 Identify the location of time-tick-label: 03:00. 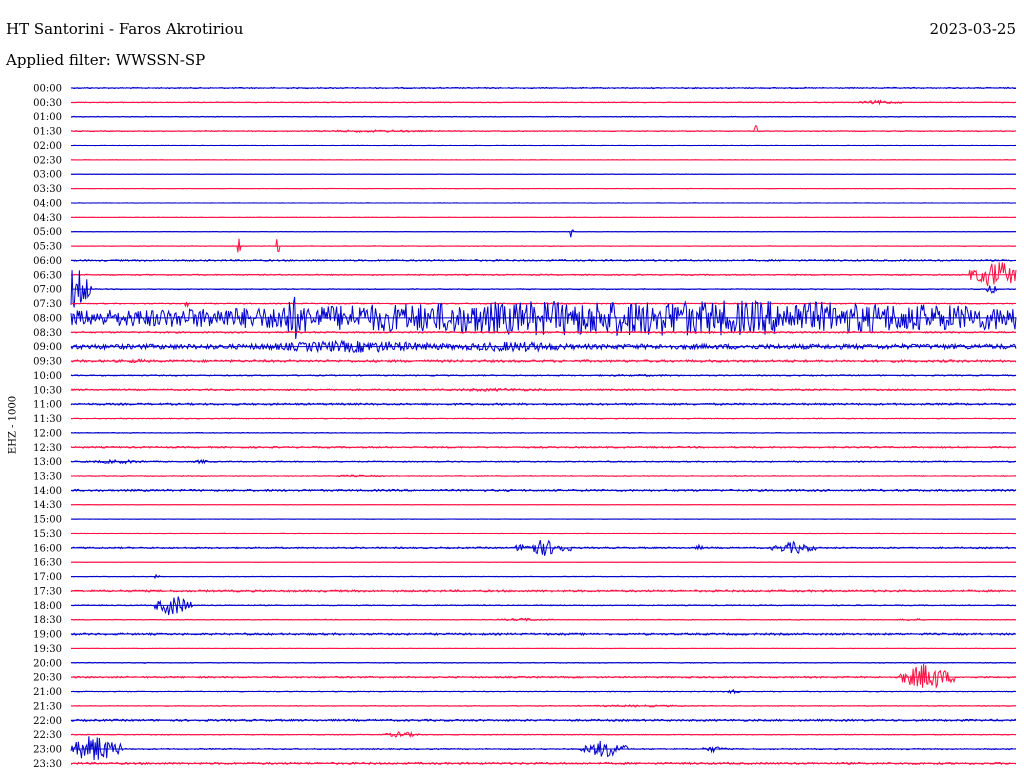
(47, 175).